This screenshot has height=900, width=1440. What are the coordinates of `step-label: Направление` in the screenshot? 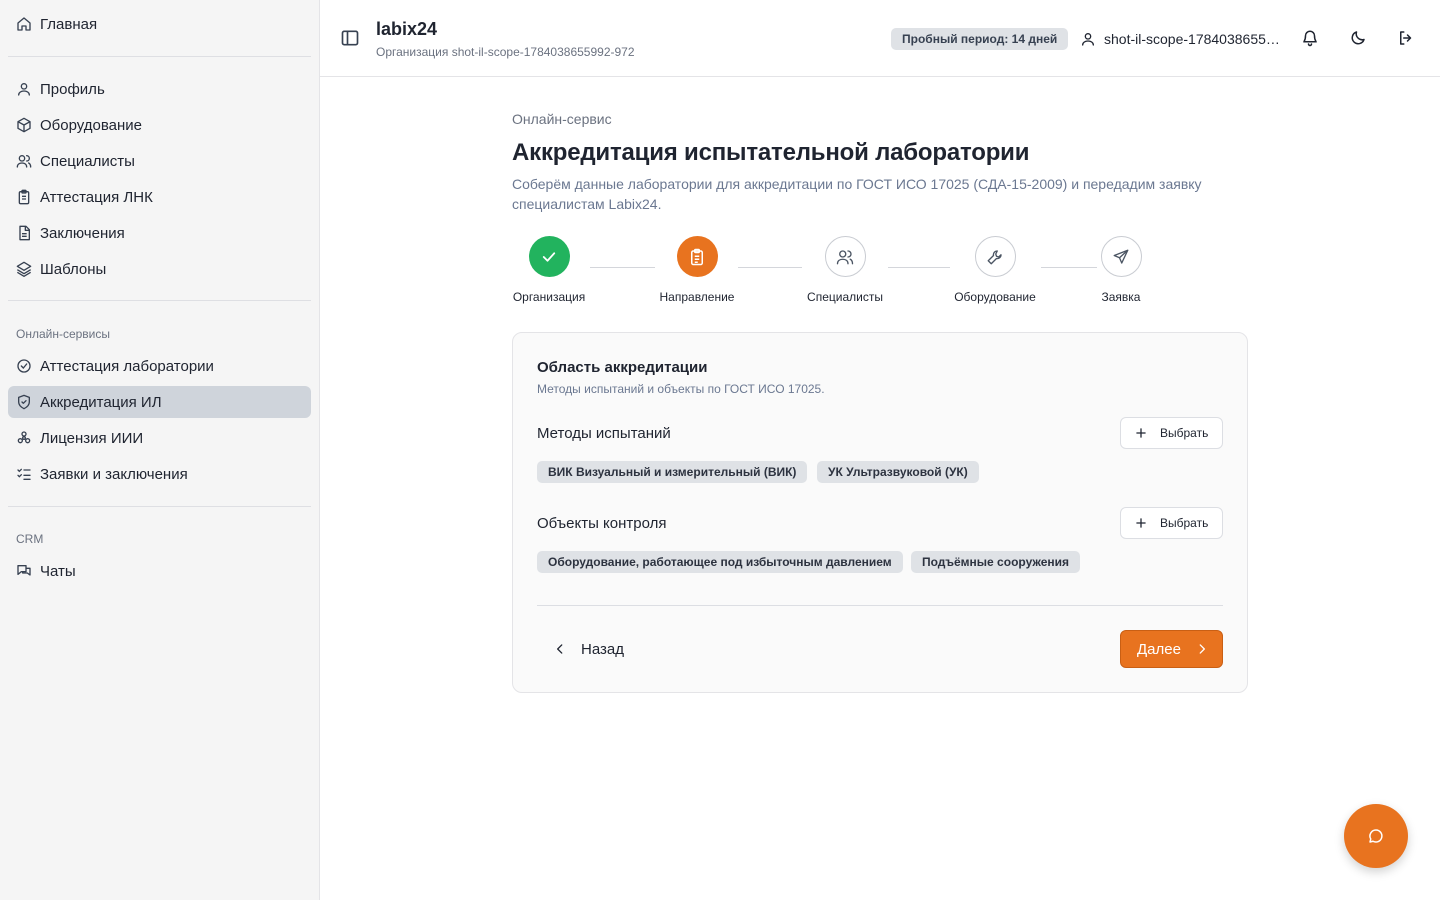 It's located at (697, 297).